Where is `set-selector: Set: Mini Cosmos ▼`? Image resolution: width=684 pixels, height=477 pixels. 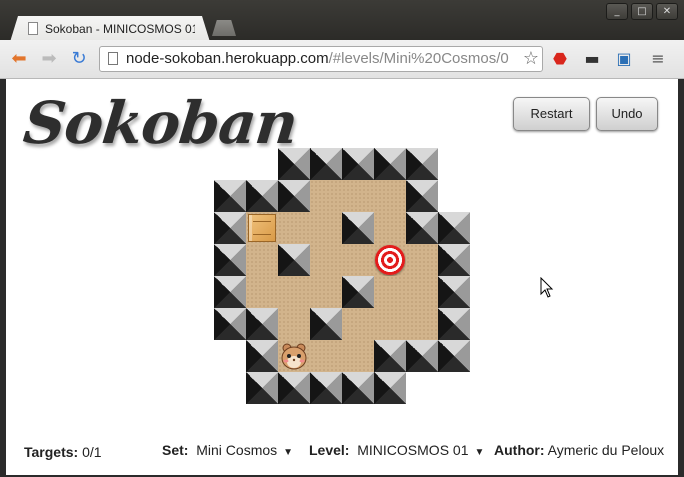
set-selector: Set: Mini Cosmos ▼ is located at coordinates (227, 450).